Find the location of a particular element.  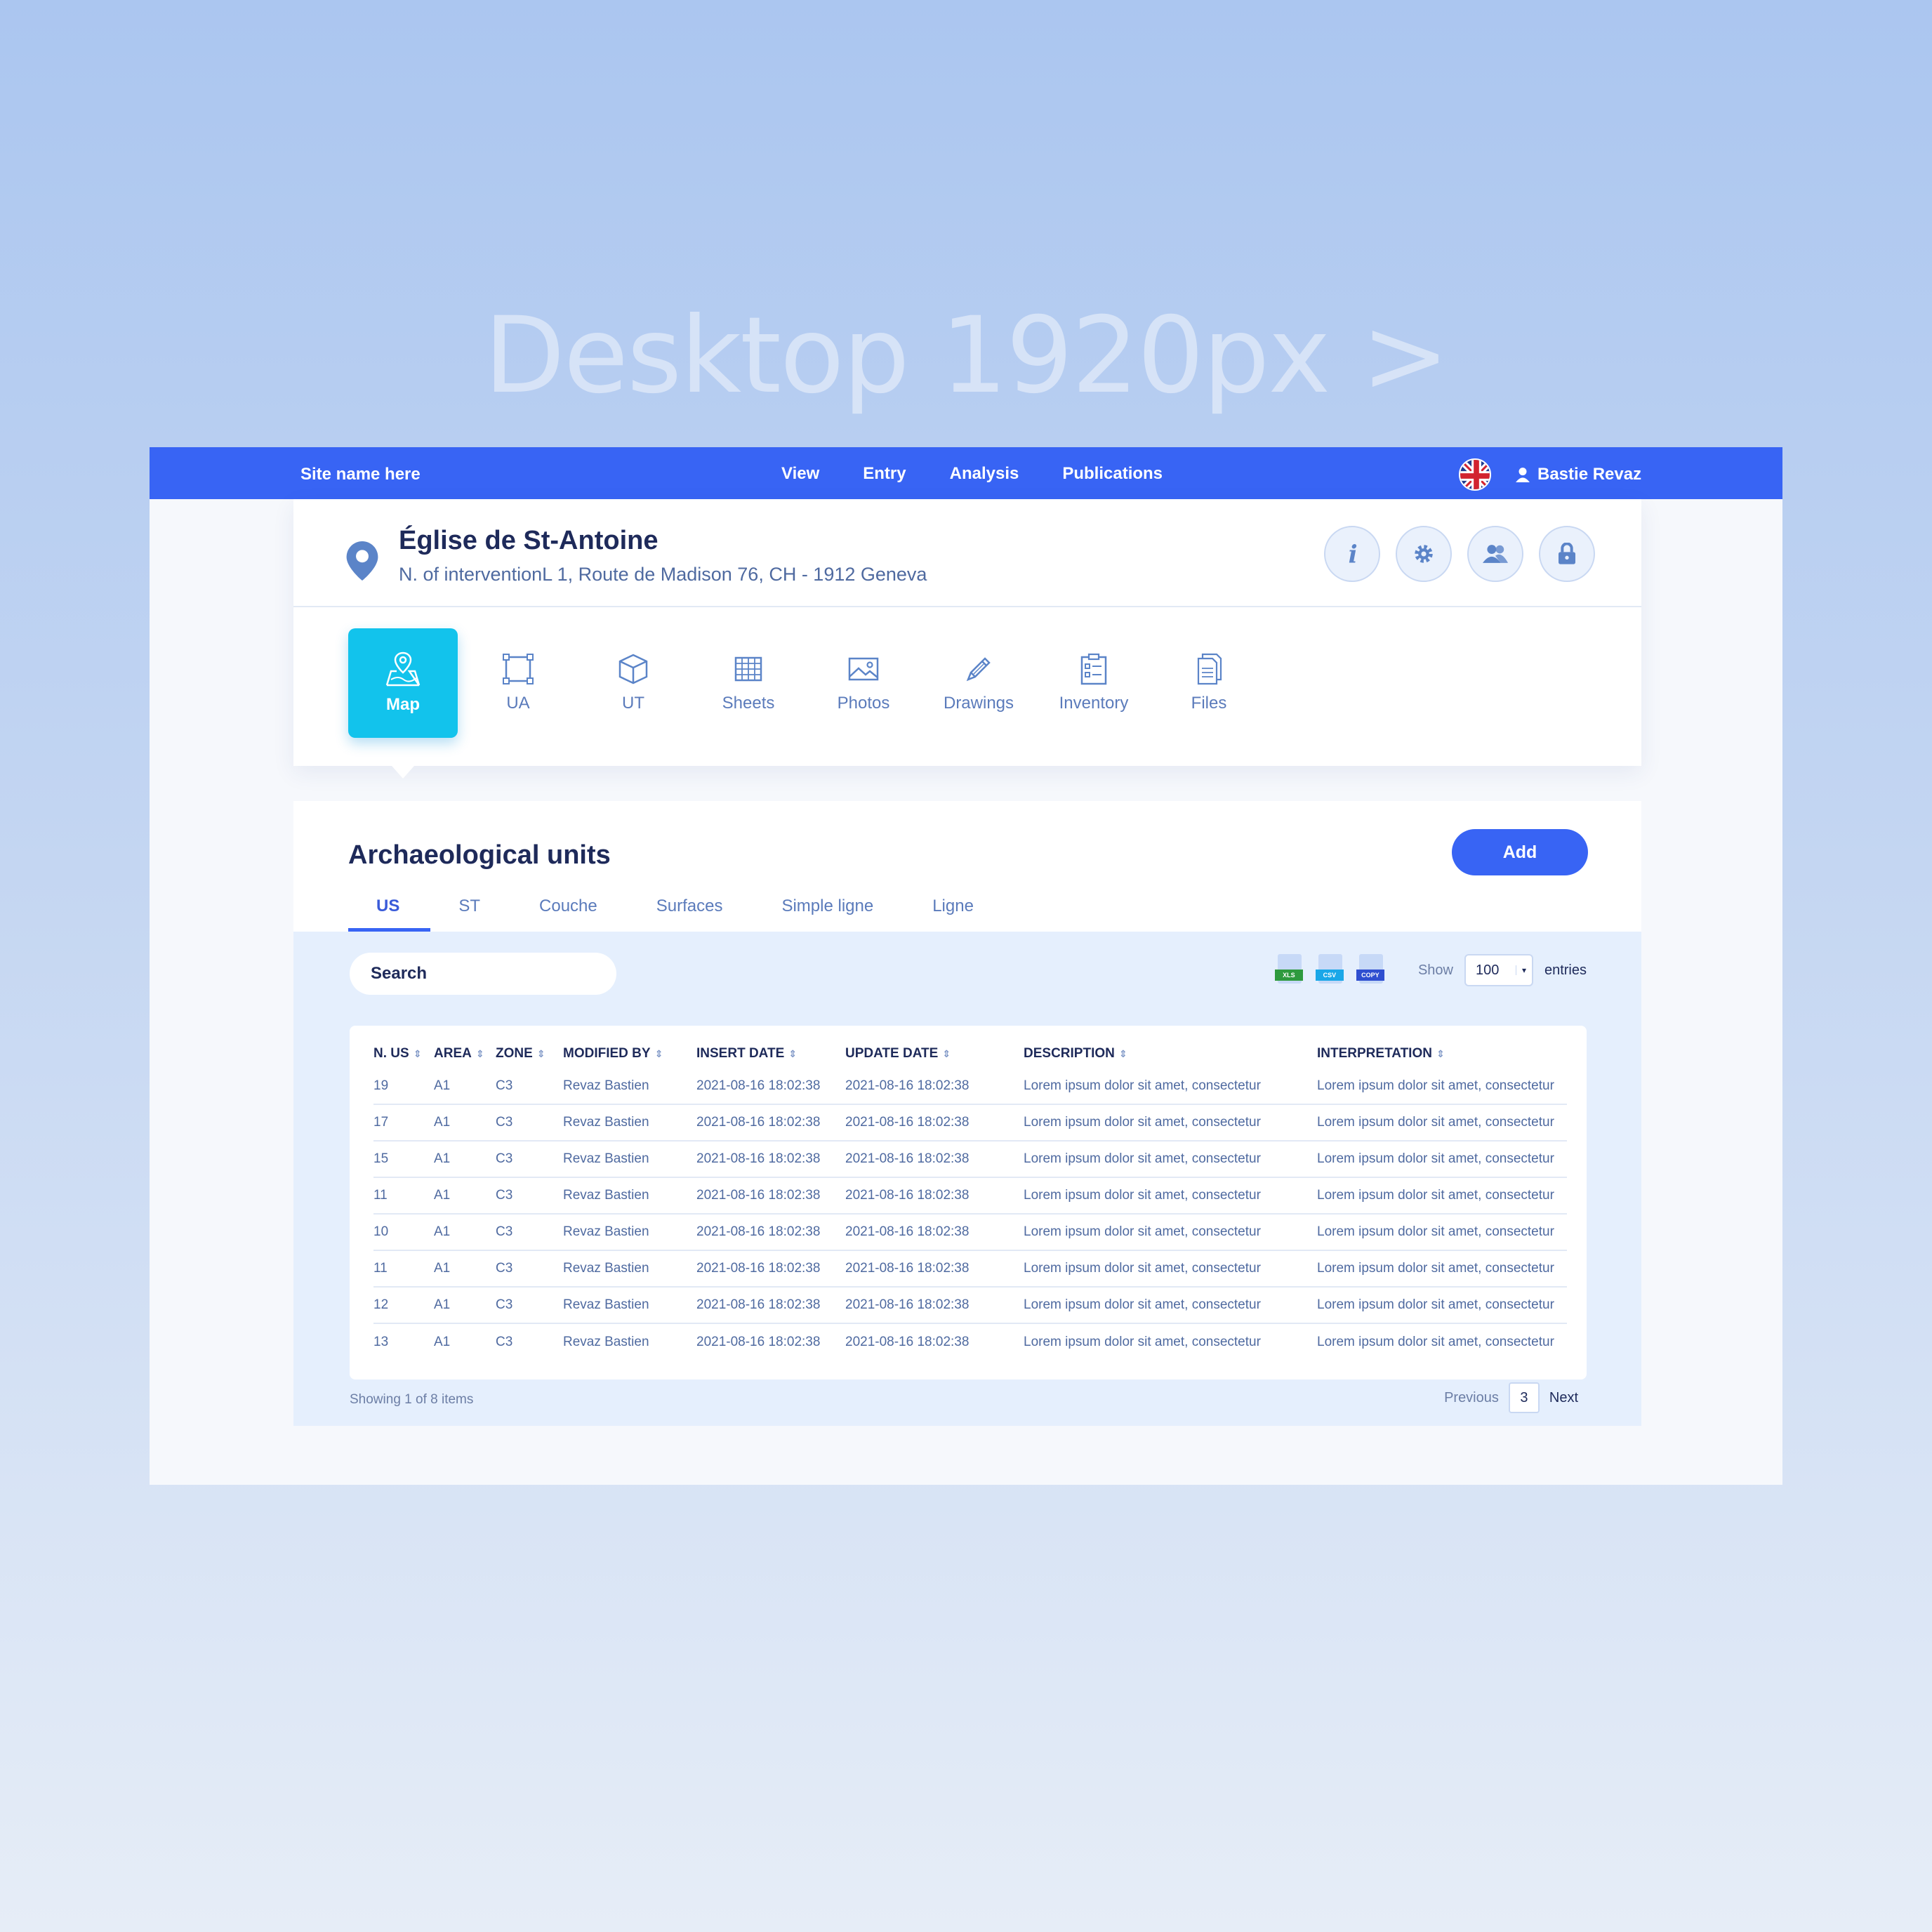

module-inventory: Inventory is located at coordinates (1094, 683).